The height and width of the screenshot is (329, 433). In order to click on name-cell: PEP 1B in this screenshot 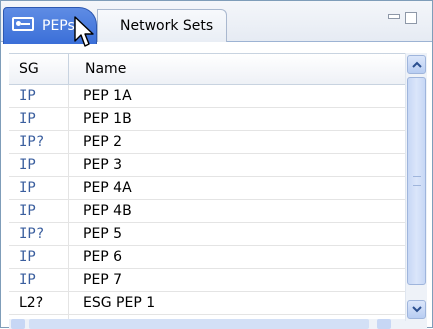, I will do `click(107, 119)`.